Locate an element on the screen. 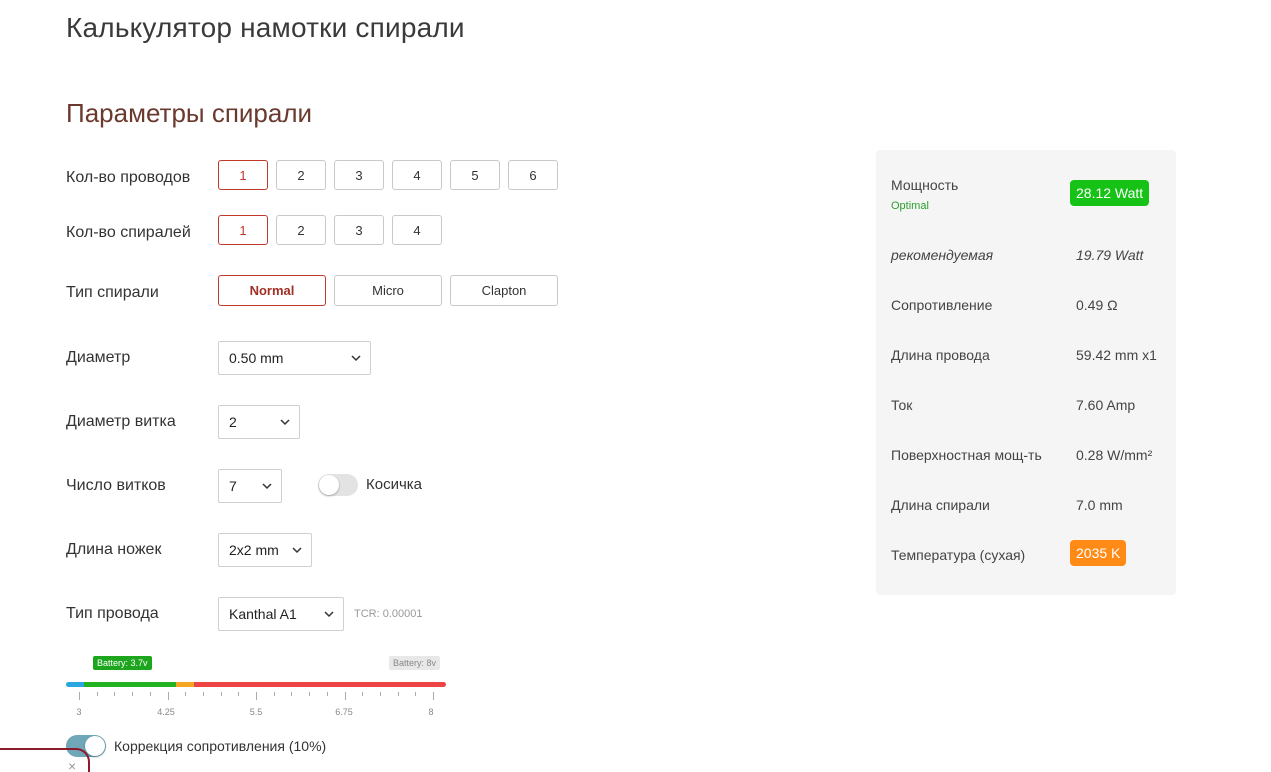  braid-toggle is located at coordinates (338, 485).